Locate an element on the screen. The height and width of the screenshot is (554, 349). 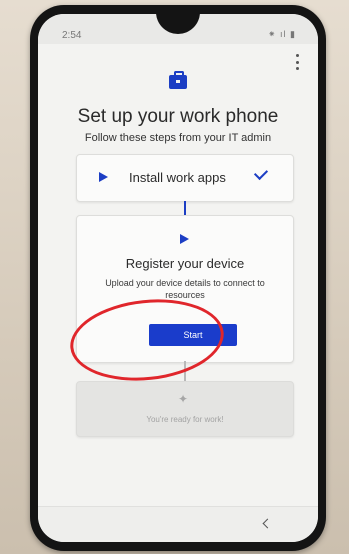
checkmark-icon is located at coordinates (261, 173).